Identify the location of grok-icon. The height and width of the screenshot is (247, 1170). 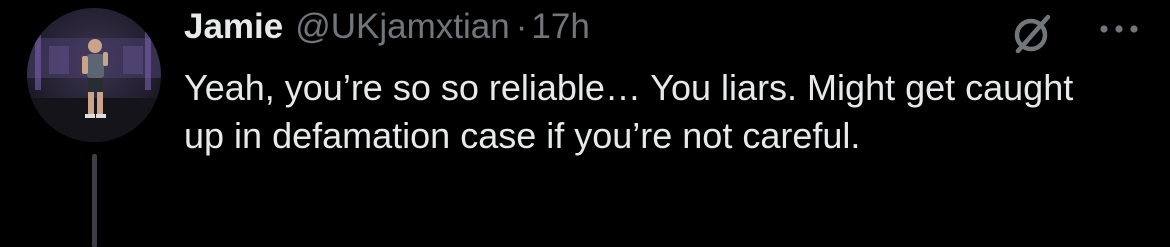
(1033, 34).